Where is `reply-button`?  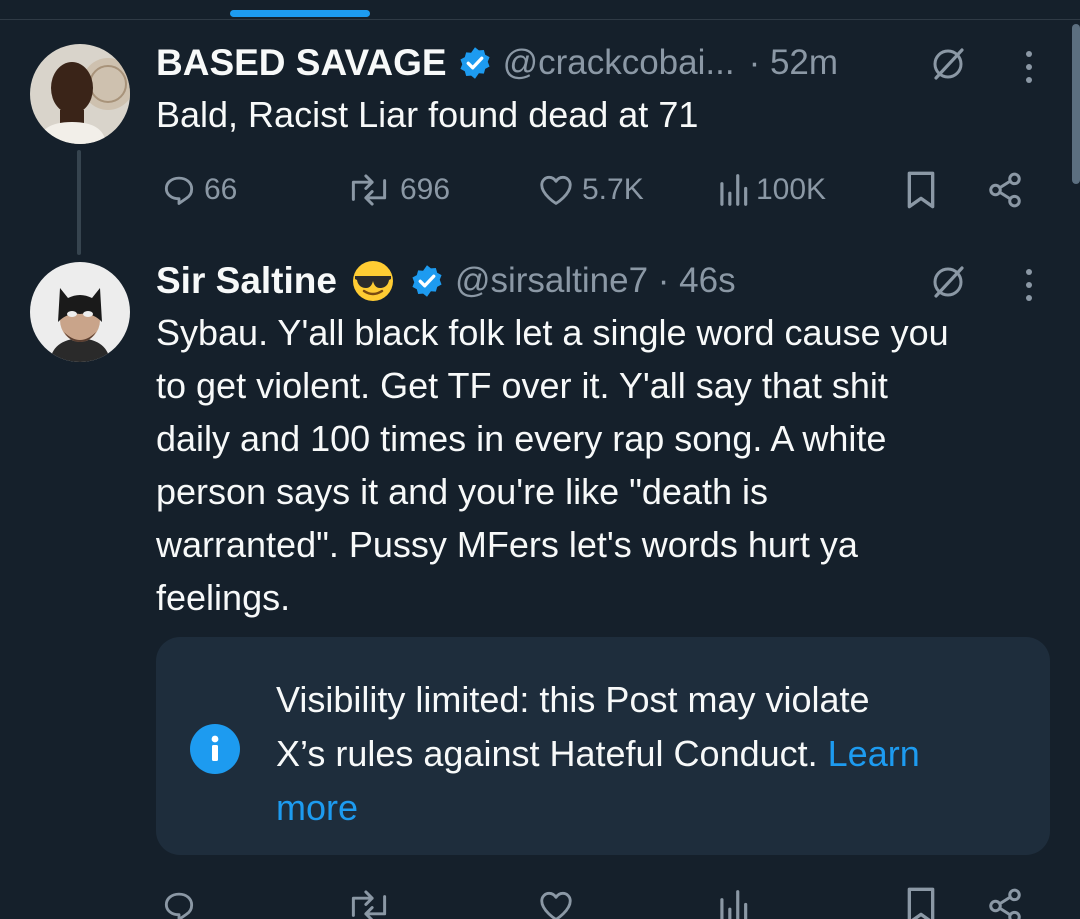 reply-button is located at coordinates (179, 902).